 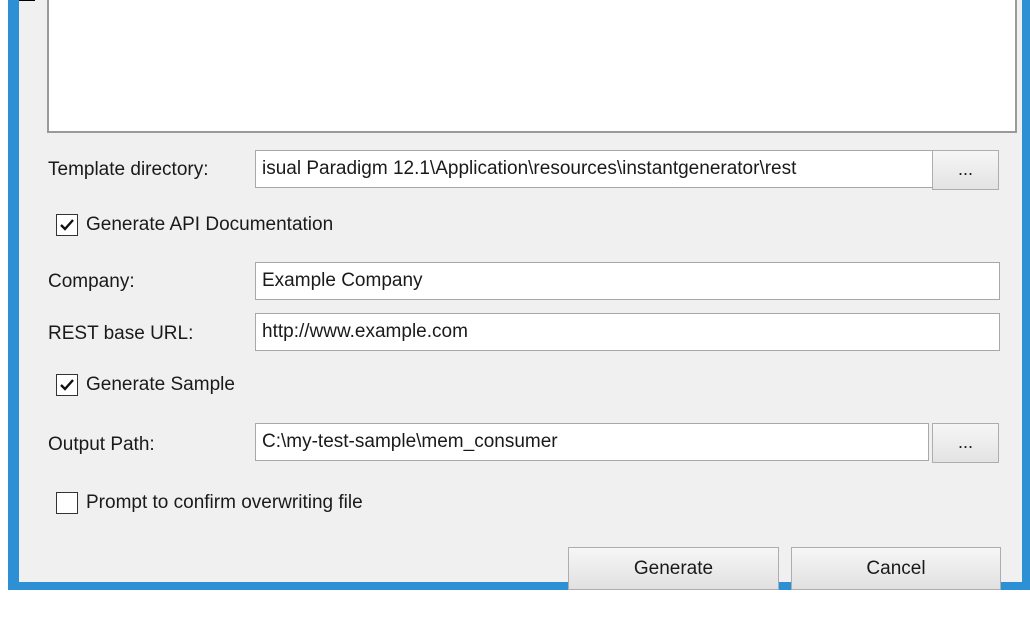 What do you see at coordinates (160, 384) in the screenshot?
I see `generate-sample-label: Generate Sample` at bounding box center [160, 384].